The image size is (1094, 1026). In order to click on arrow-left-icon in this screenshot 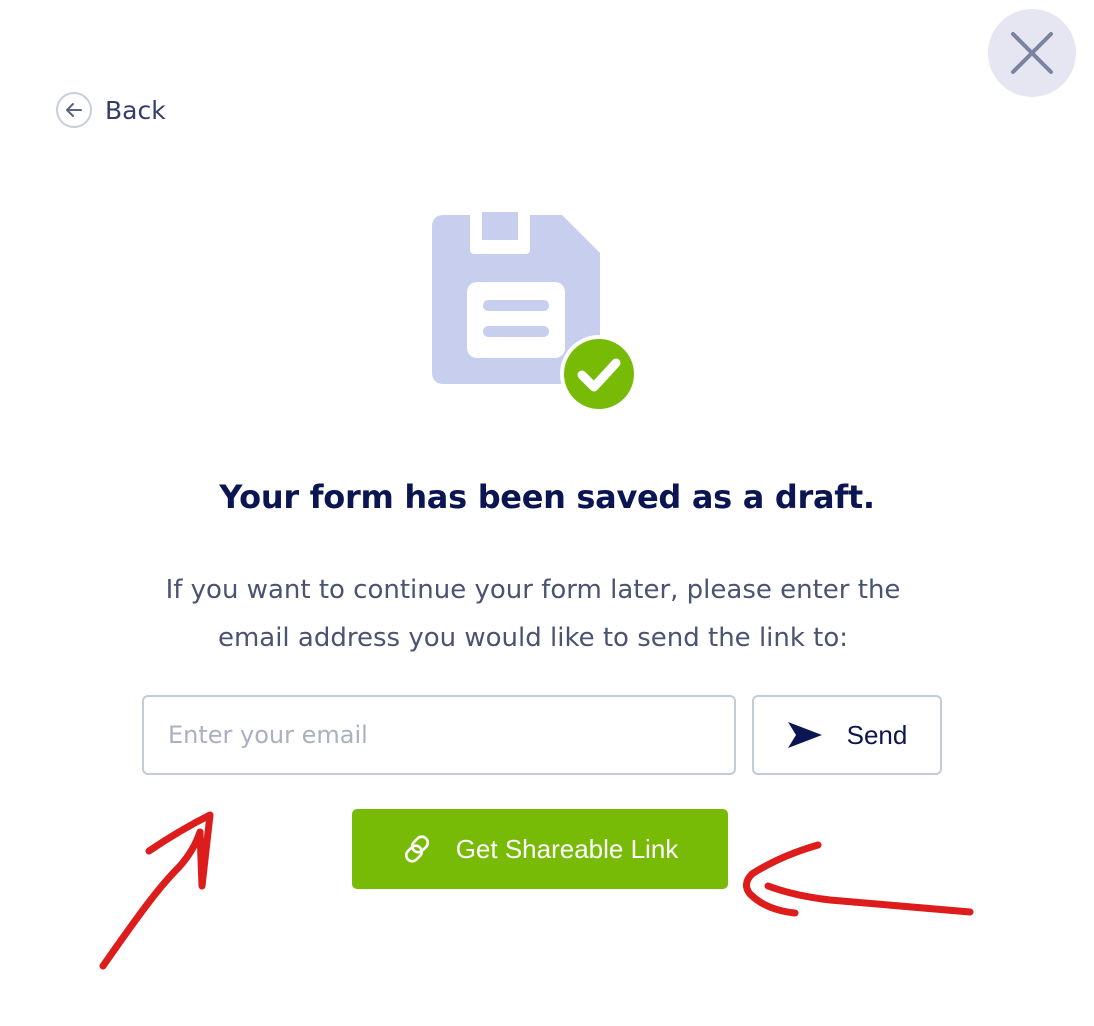, I will do `click(74, 110)`.